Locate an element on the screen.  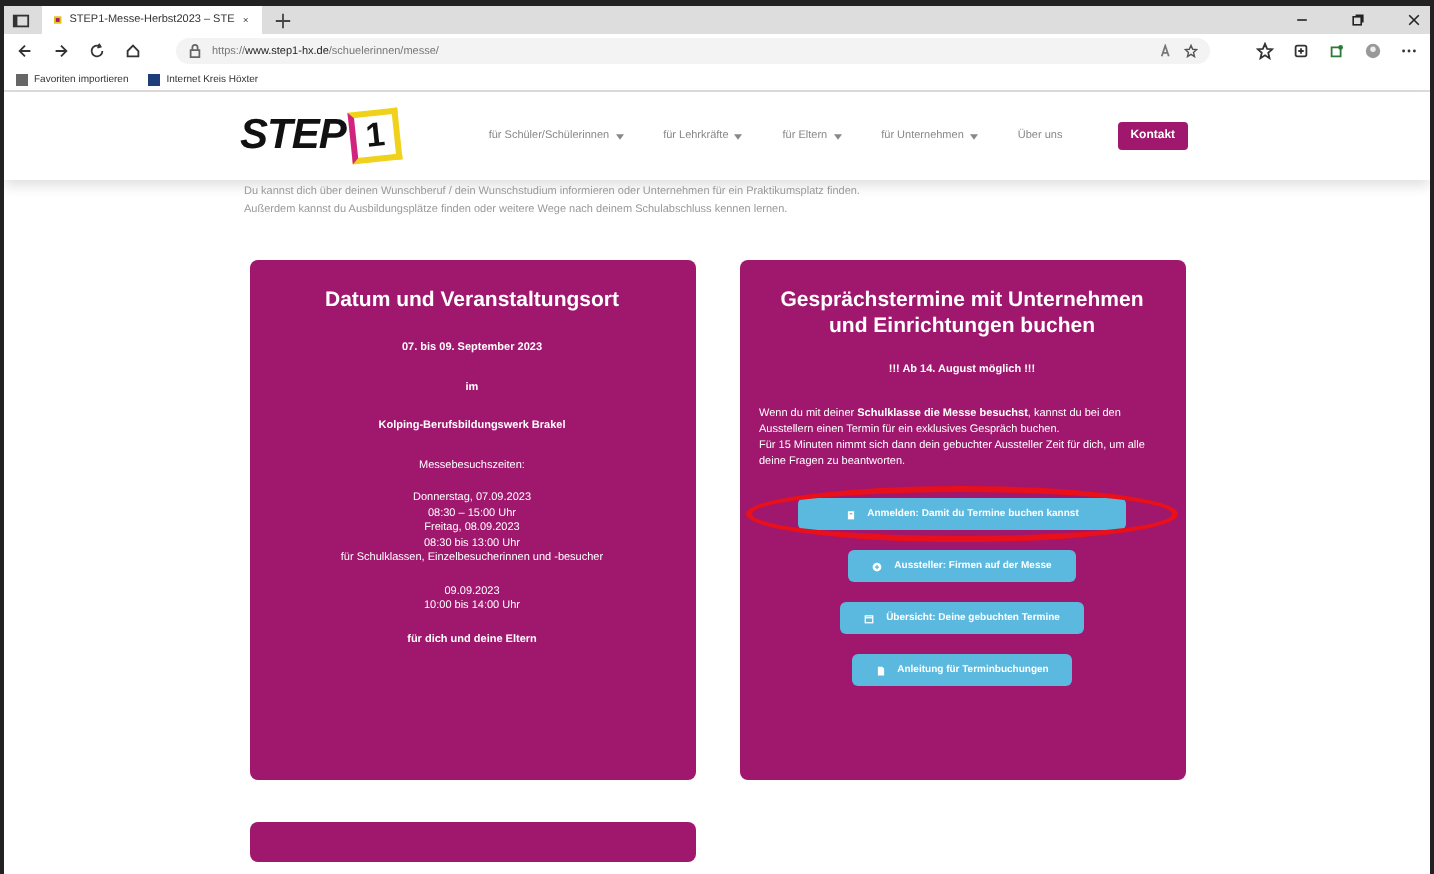
star-icon is located at coordinates (1191, 51).